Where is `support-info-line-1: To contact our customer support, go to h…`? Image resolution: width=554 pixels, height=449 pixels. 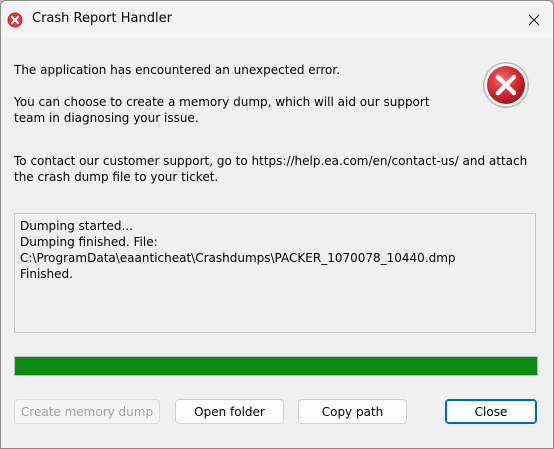
support-info-line-1: To contact our customer support, go to h… is located at coordinates (271, 161).